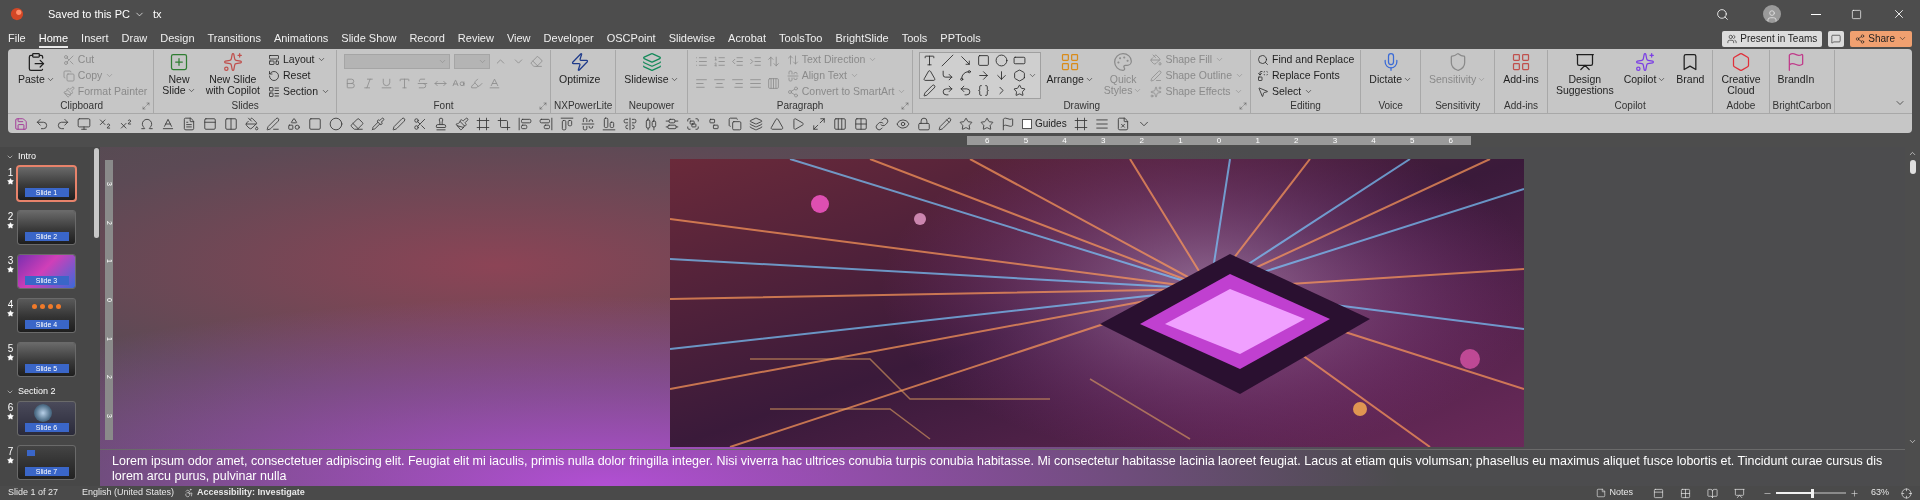  I want to click on ribbon-tab: View, so click(518, 38).